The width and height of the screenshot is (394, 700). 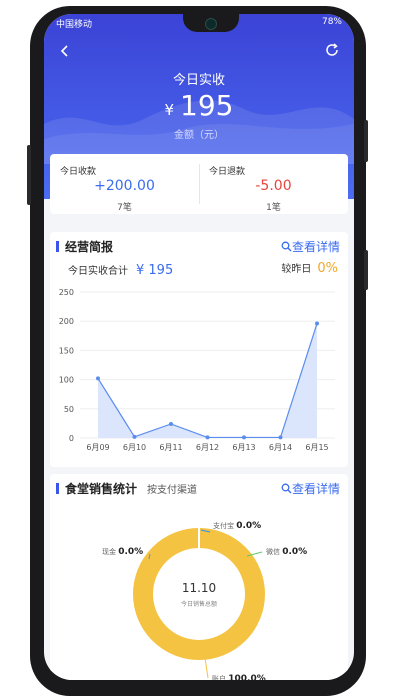 I want to click on camera-icon, so click(x=211, y=24).